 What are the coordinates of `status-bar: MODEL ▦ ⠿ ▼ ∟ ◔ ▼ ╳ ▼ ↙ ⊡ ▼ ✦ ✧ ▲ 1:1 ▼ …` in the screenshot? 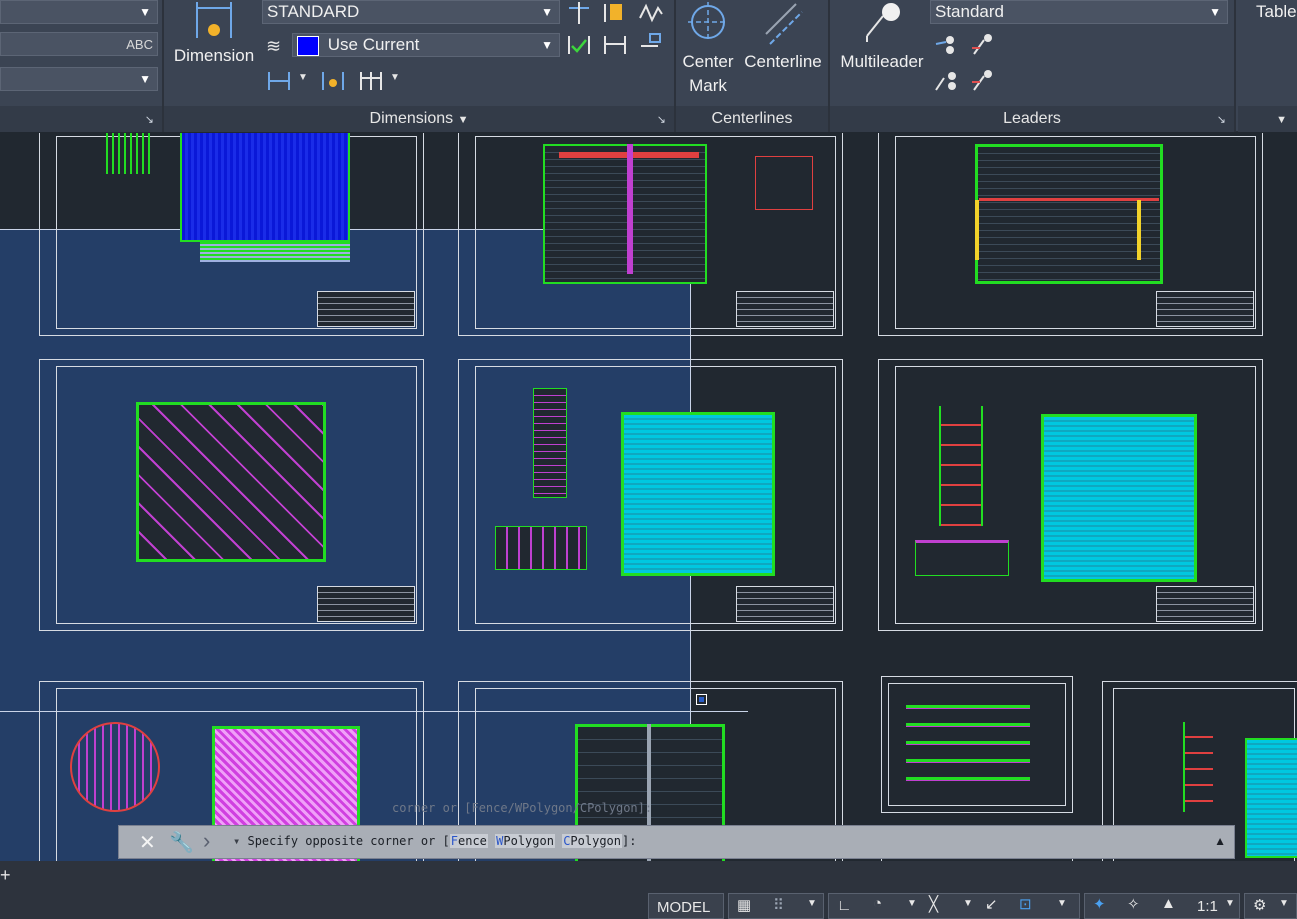 It's located at (648, 905).